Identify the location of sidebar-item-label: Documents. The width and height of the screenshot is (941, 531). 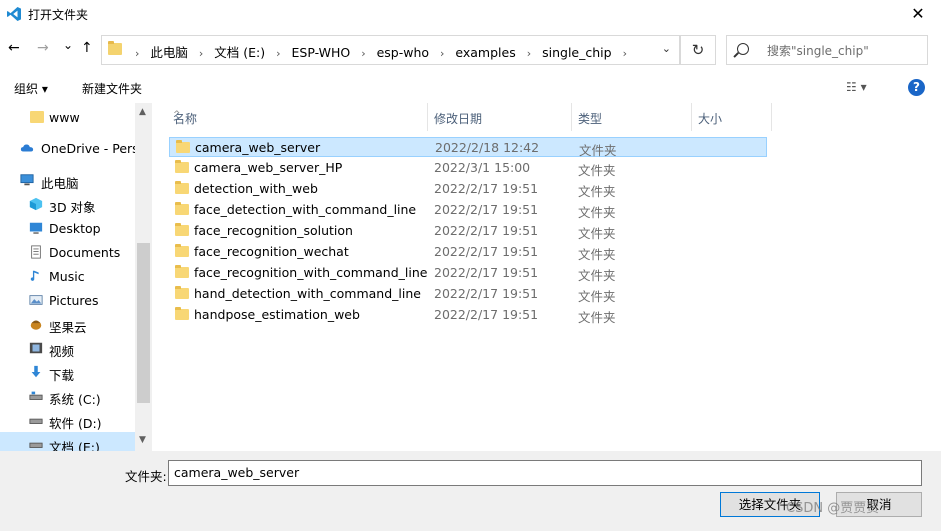
(85, 252).